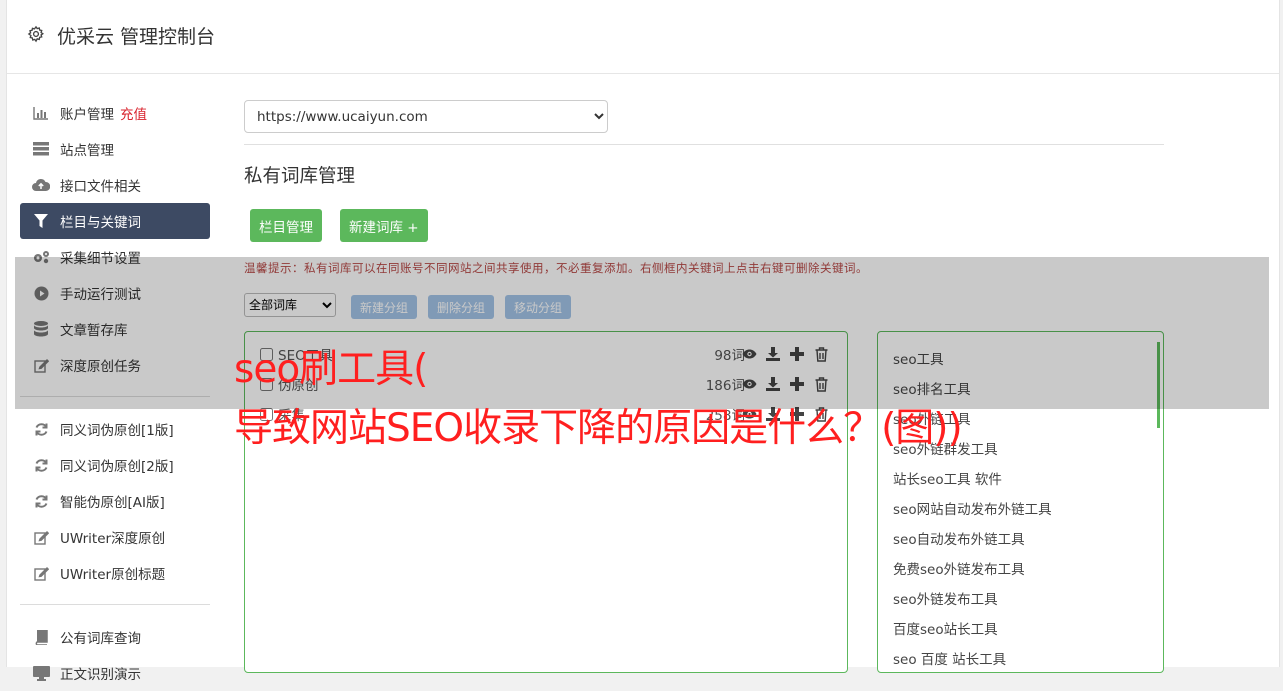 The image size is (1283, 691). I want to click on column-manage-button: 栏目管理, so click(286, 225).